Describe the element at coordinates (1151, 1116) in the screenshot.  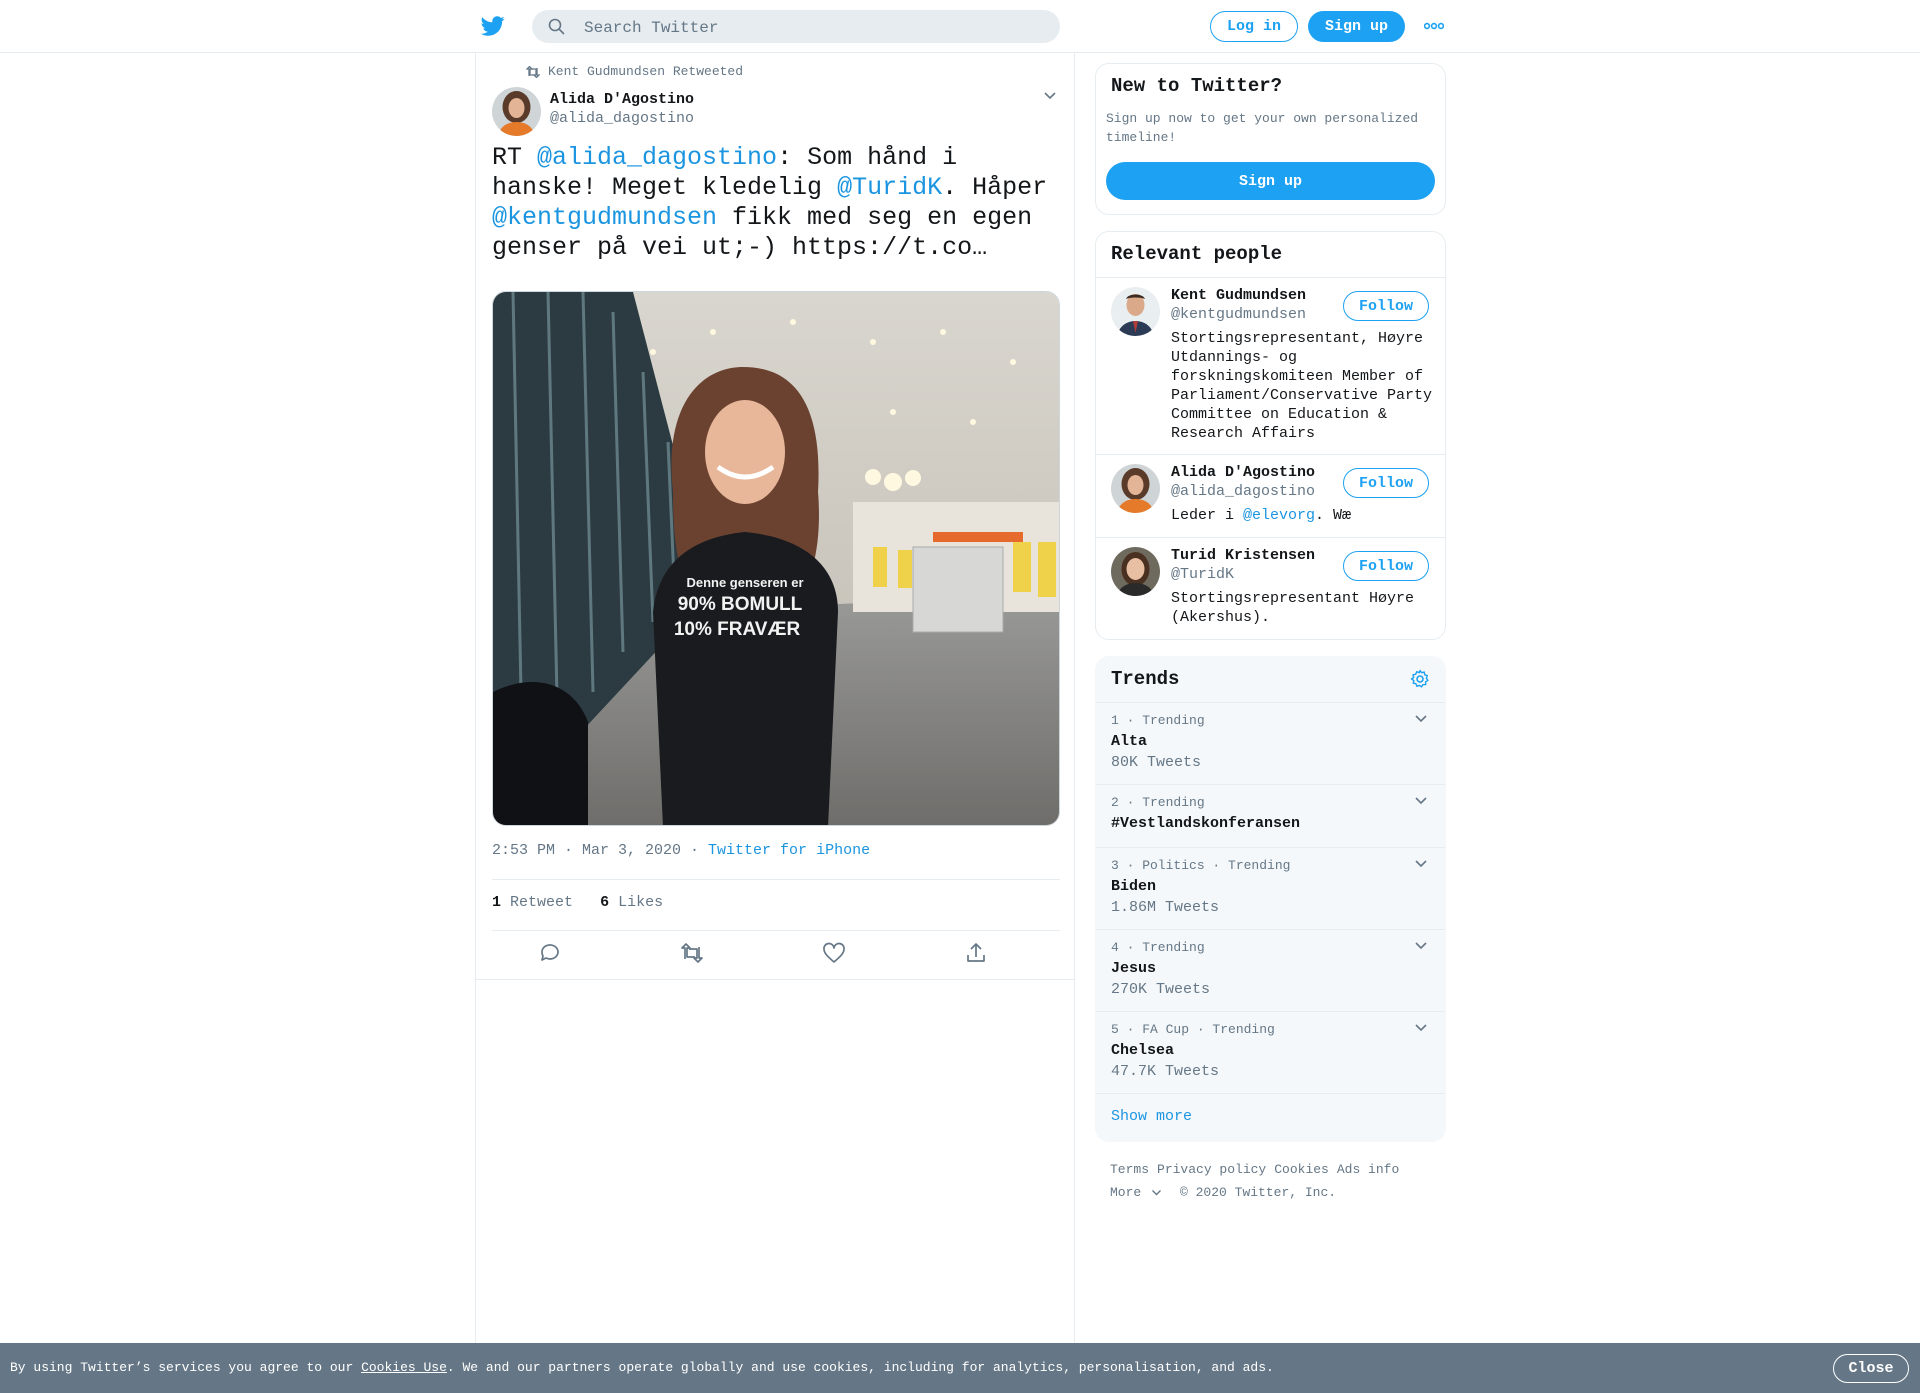
I see `show-more-link: Show more` at that location.